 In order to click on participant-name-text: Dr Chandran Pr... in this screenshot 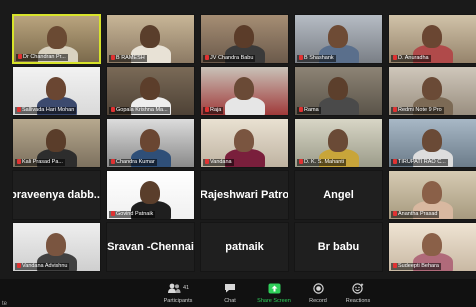, I will do `click(44, 57)`.